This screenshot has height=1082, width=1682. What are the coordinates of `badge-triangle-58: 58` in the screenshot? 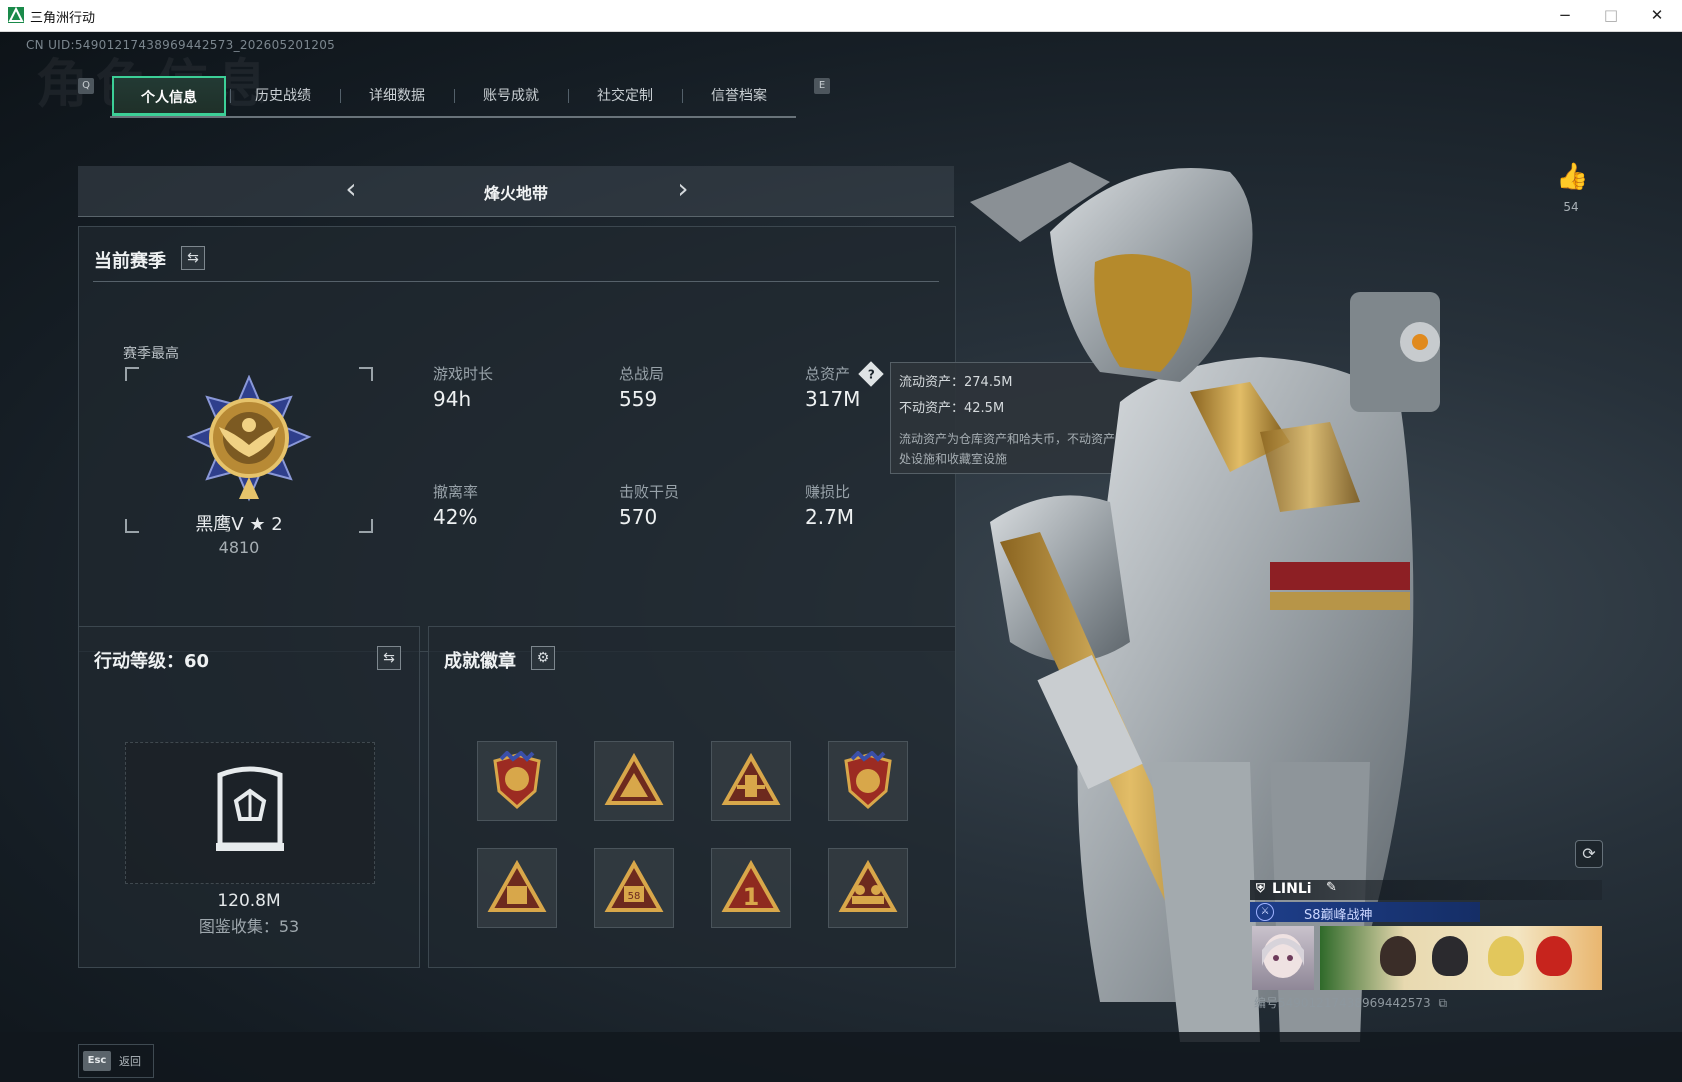 It's located at (634, 888).